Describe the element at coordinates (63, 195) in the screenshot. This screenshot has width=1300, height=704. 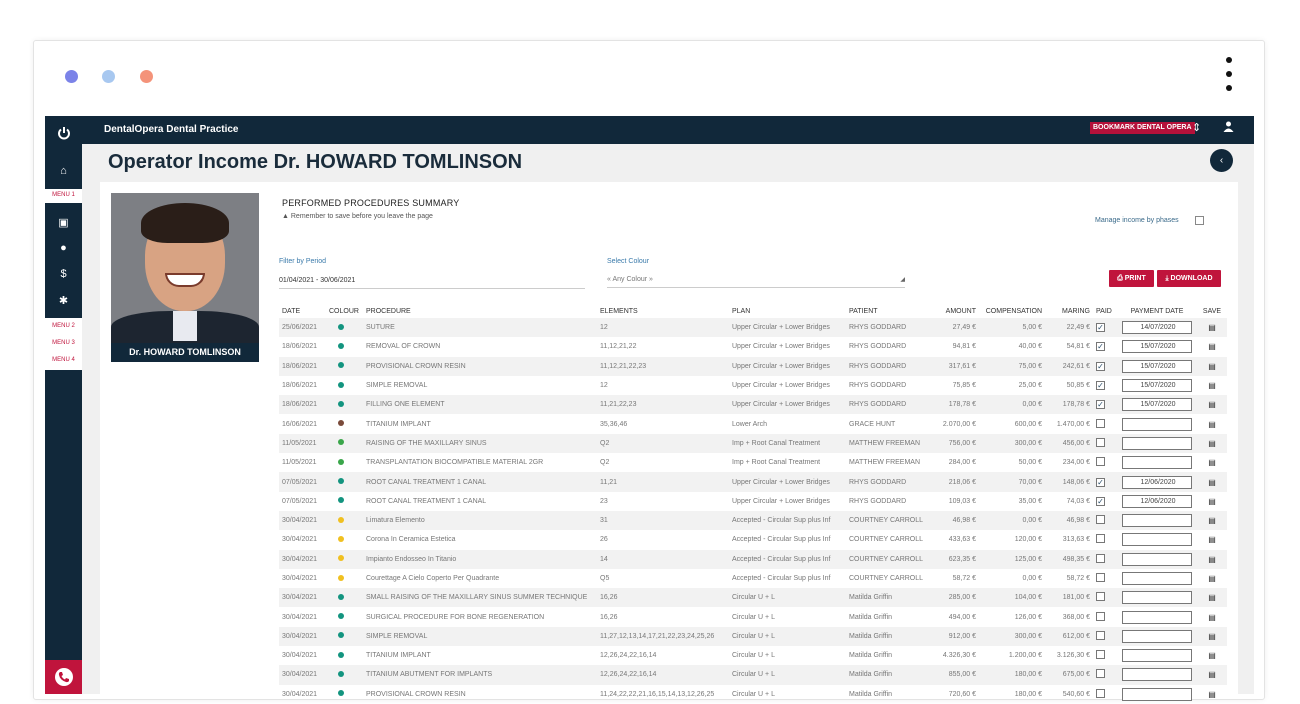
I see `sidebar-menu-1: MENU 1` at that location.